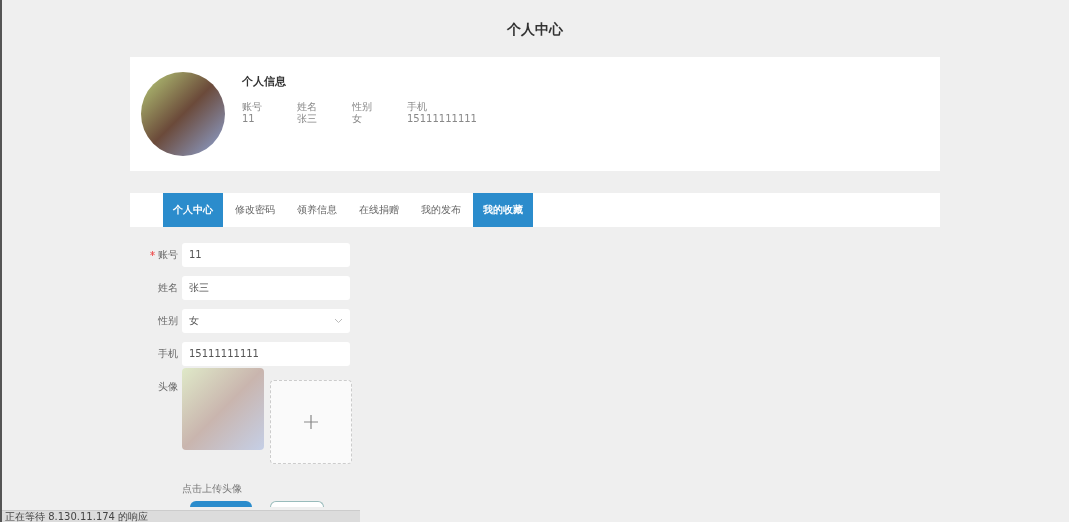 This screenshot has height=522, width=1069. Describe the element at coordinates (221, 504) in the screenshot. I see `submit-button` at that location.